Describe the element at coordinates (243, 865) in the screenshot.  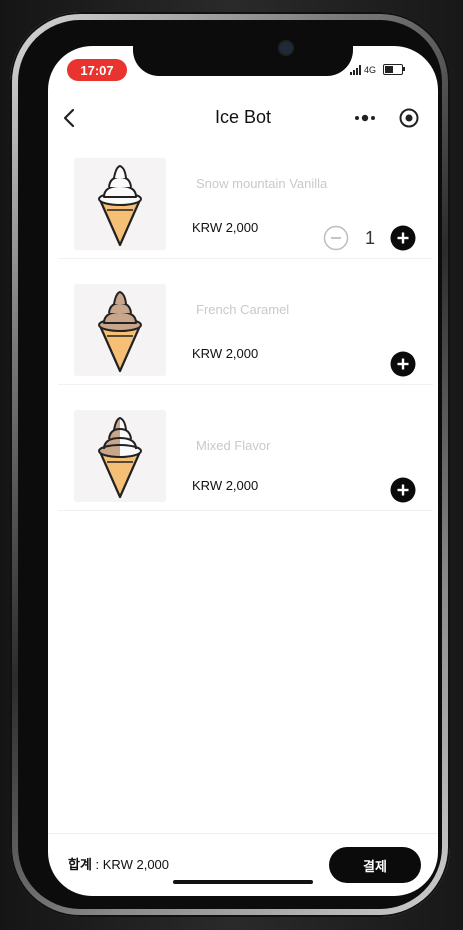
I see `checkout-bar: 합계 : KRW 2,000 결제` at that location.